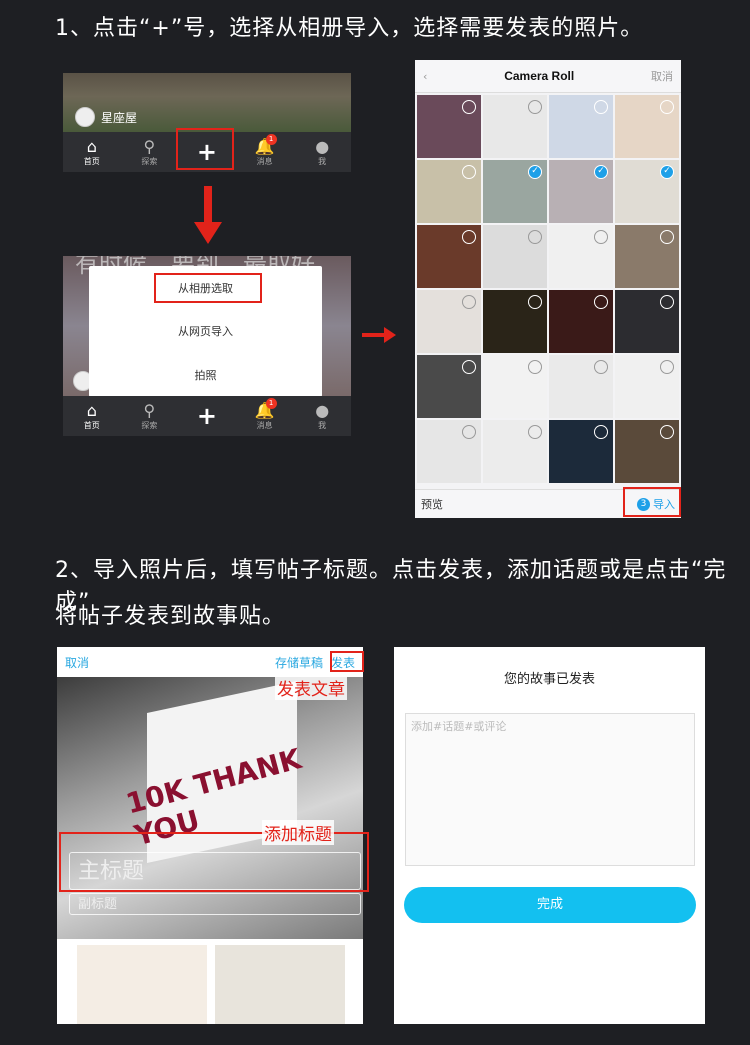 Image resolution: width=750 pixels, height=1045 pixels. I want to click on avatar, so click(85, 117).